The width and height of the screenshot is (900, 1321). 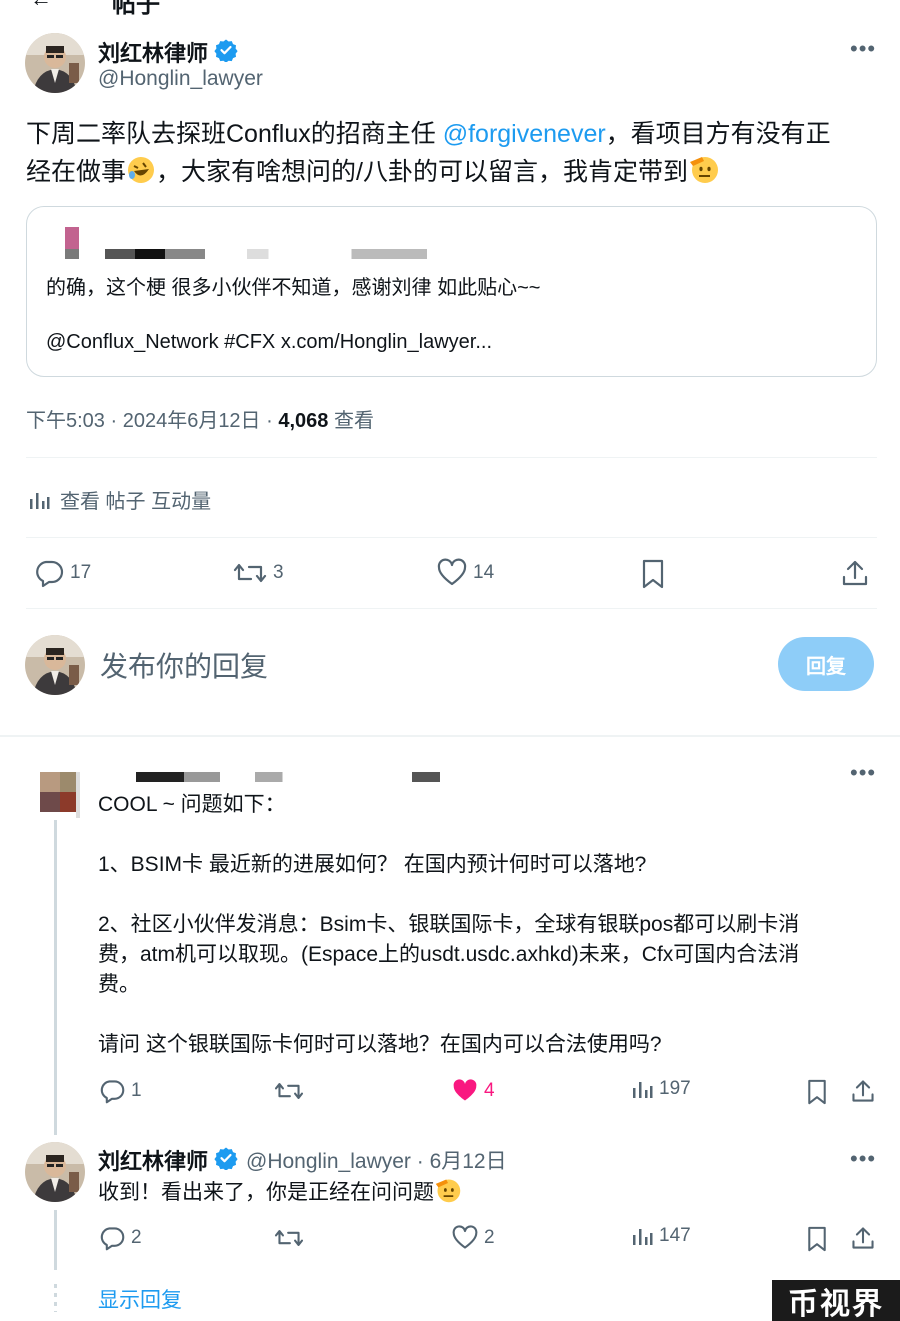 What do you see at coordinates (456, 174) in the screenshot?
I see `tweet-text-line-2: 经在做事 ，大家有啥想问的/八卦的可以留言，我肯定带到` at bounding box center [456, 174].